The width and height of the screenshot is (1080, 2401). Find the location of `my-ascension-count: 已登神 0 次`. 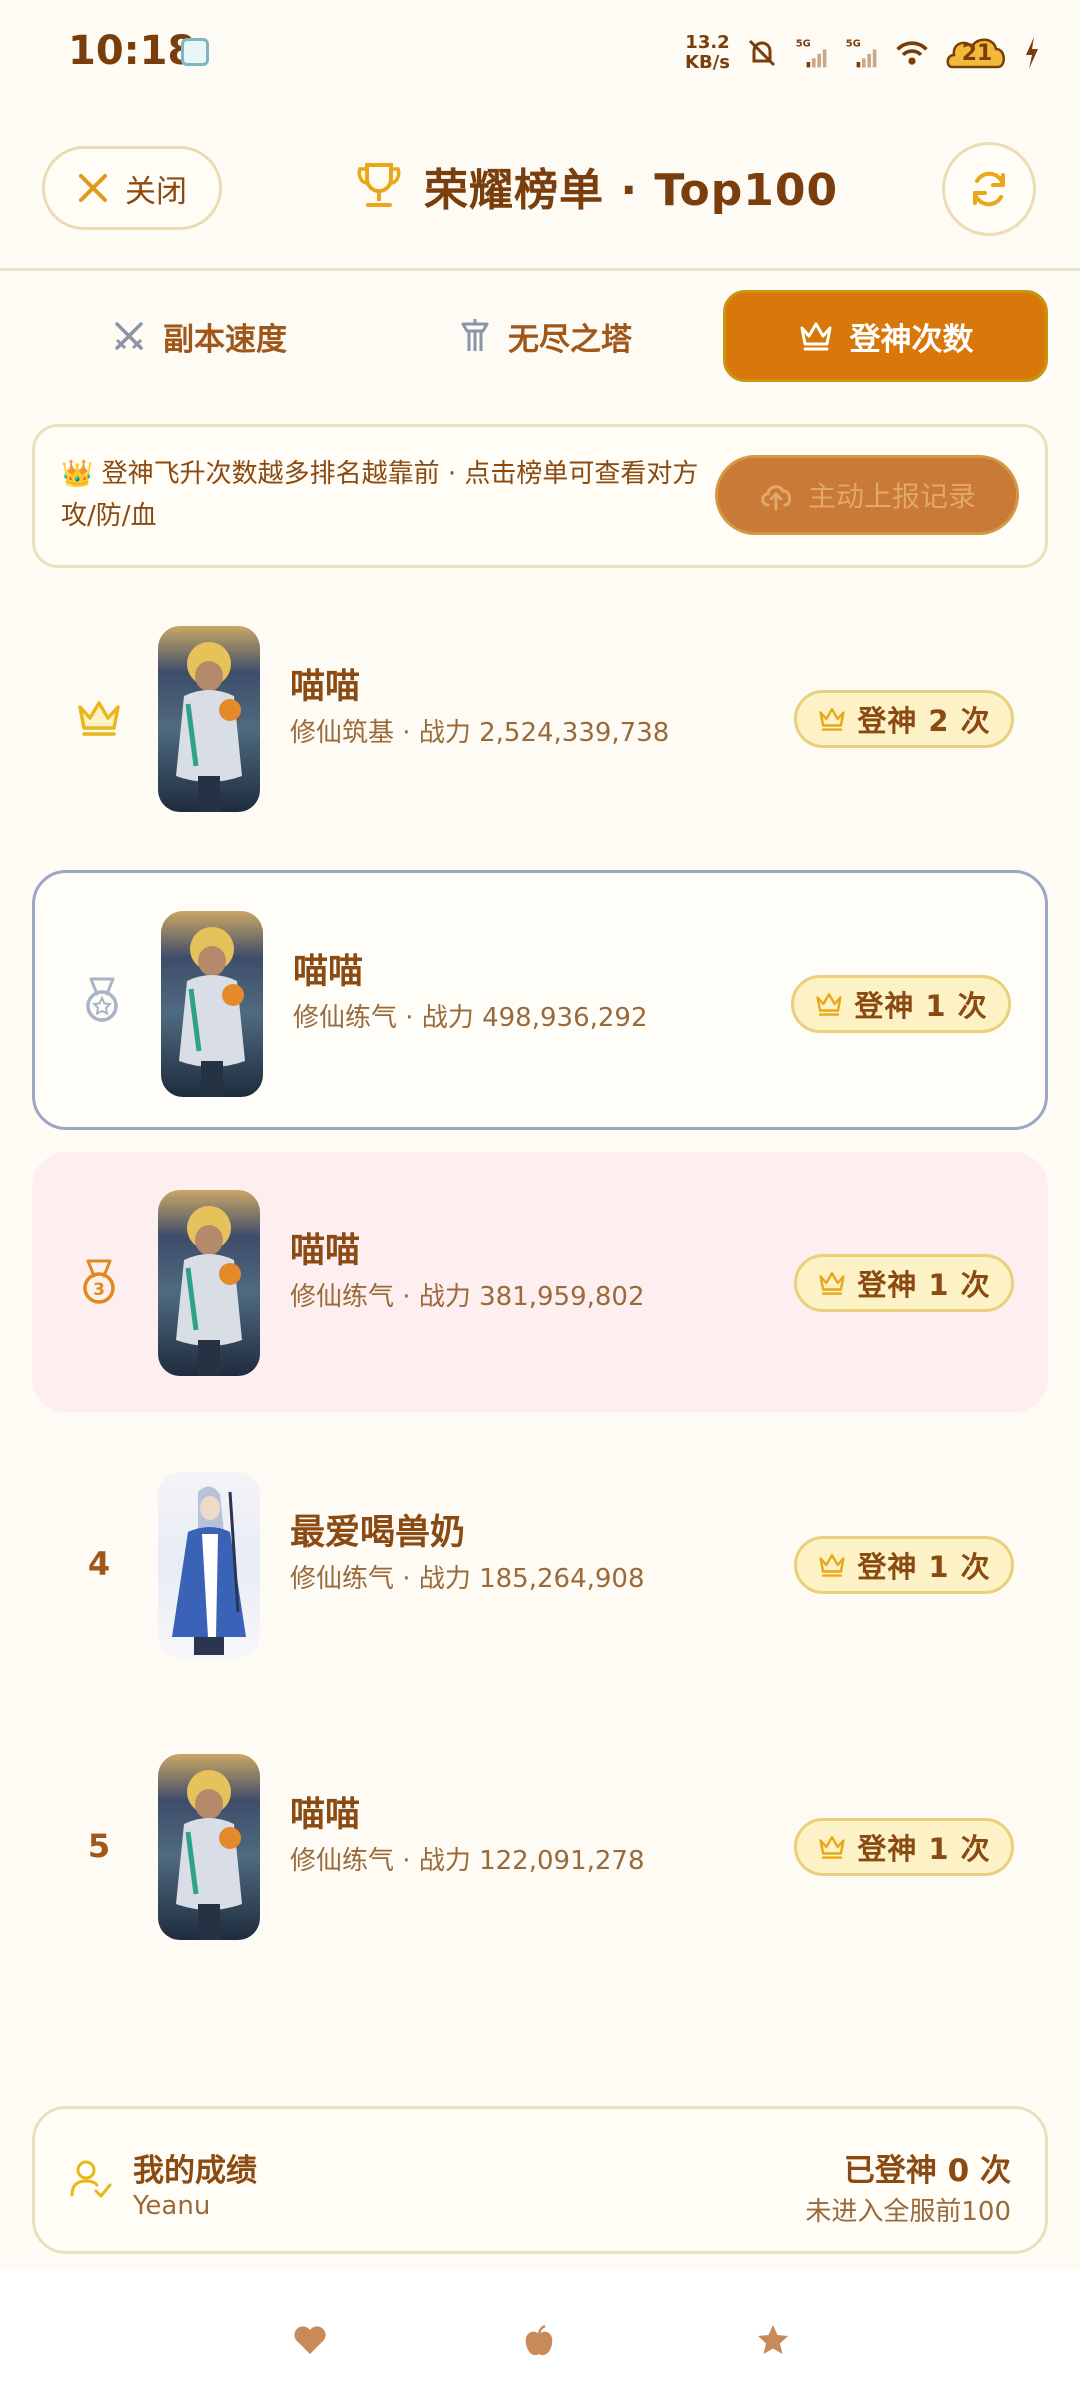

my-ascension-count: 已登神 0 次 is located at coordinates (927, 2171).